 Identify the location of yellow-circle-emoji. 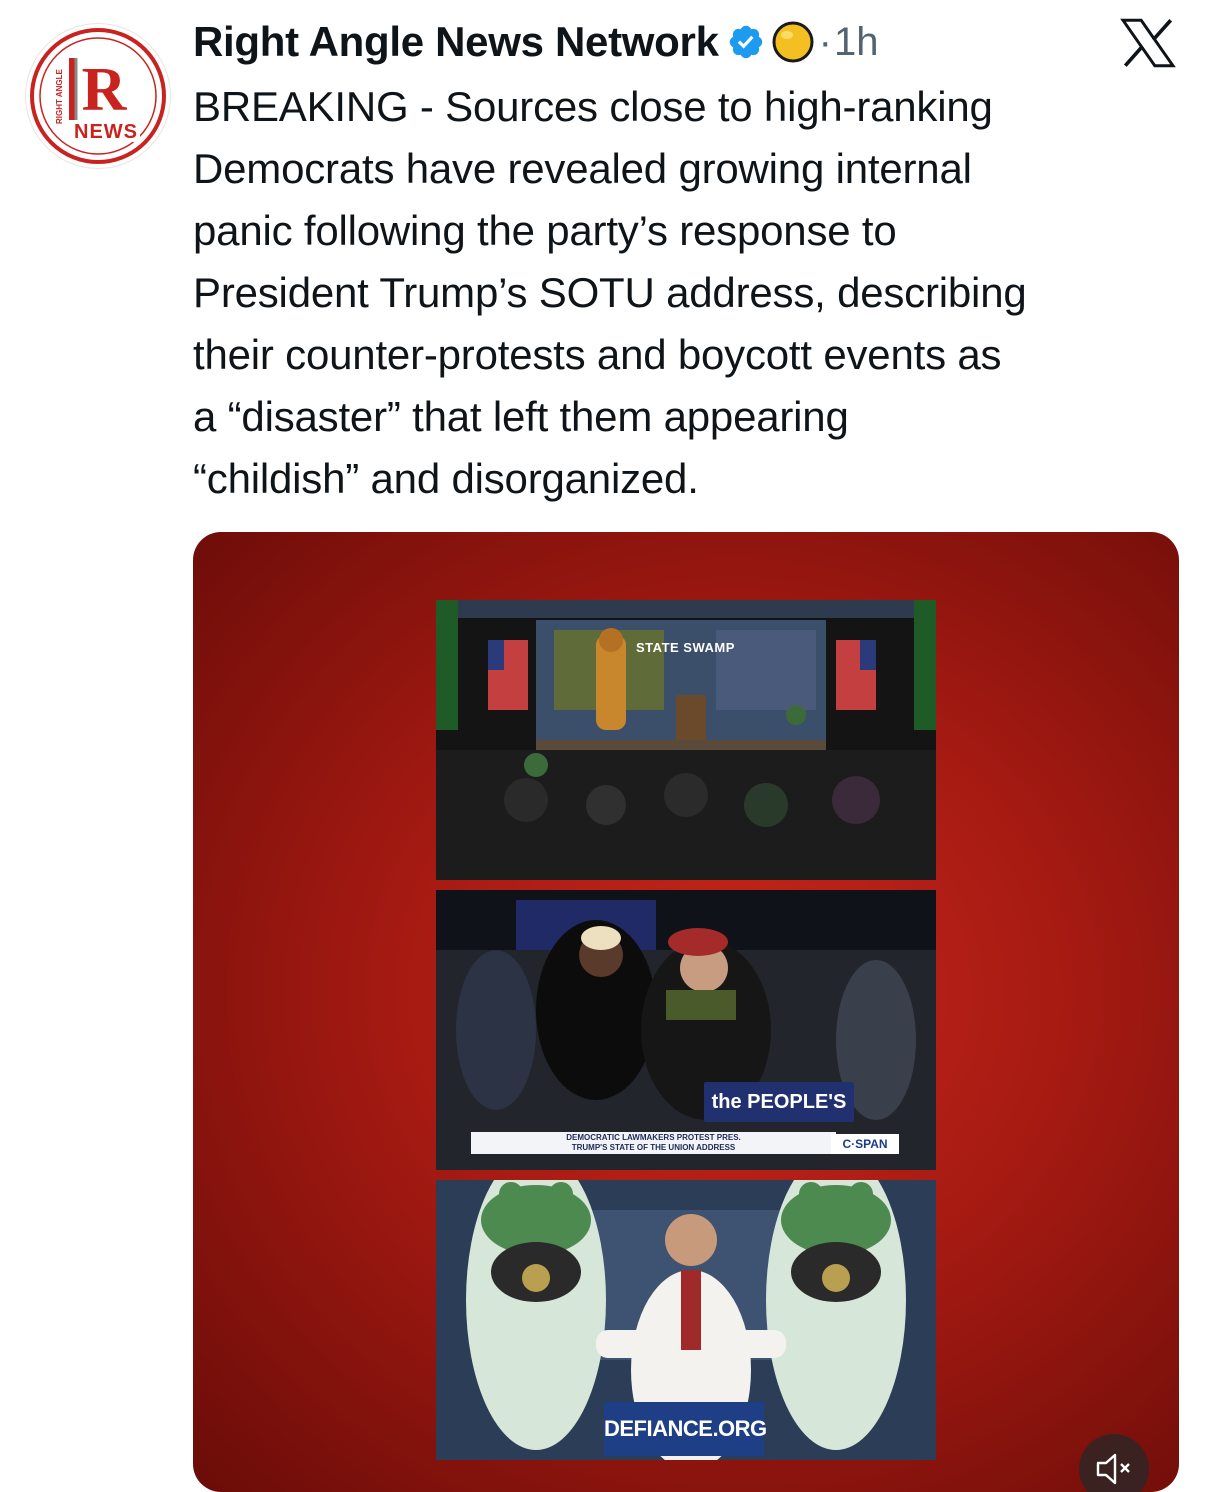
(793, 42).